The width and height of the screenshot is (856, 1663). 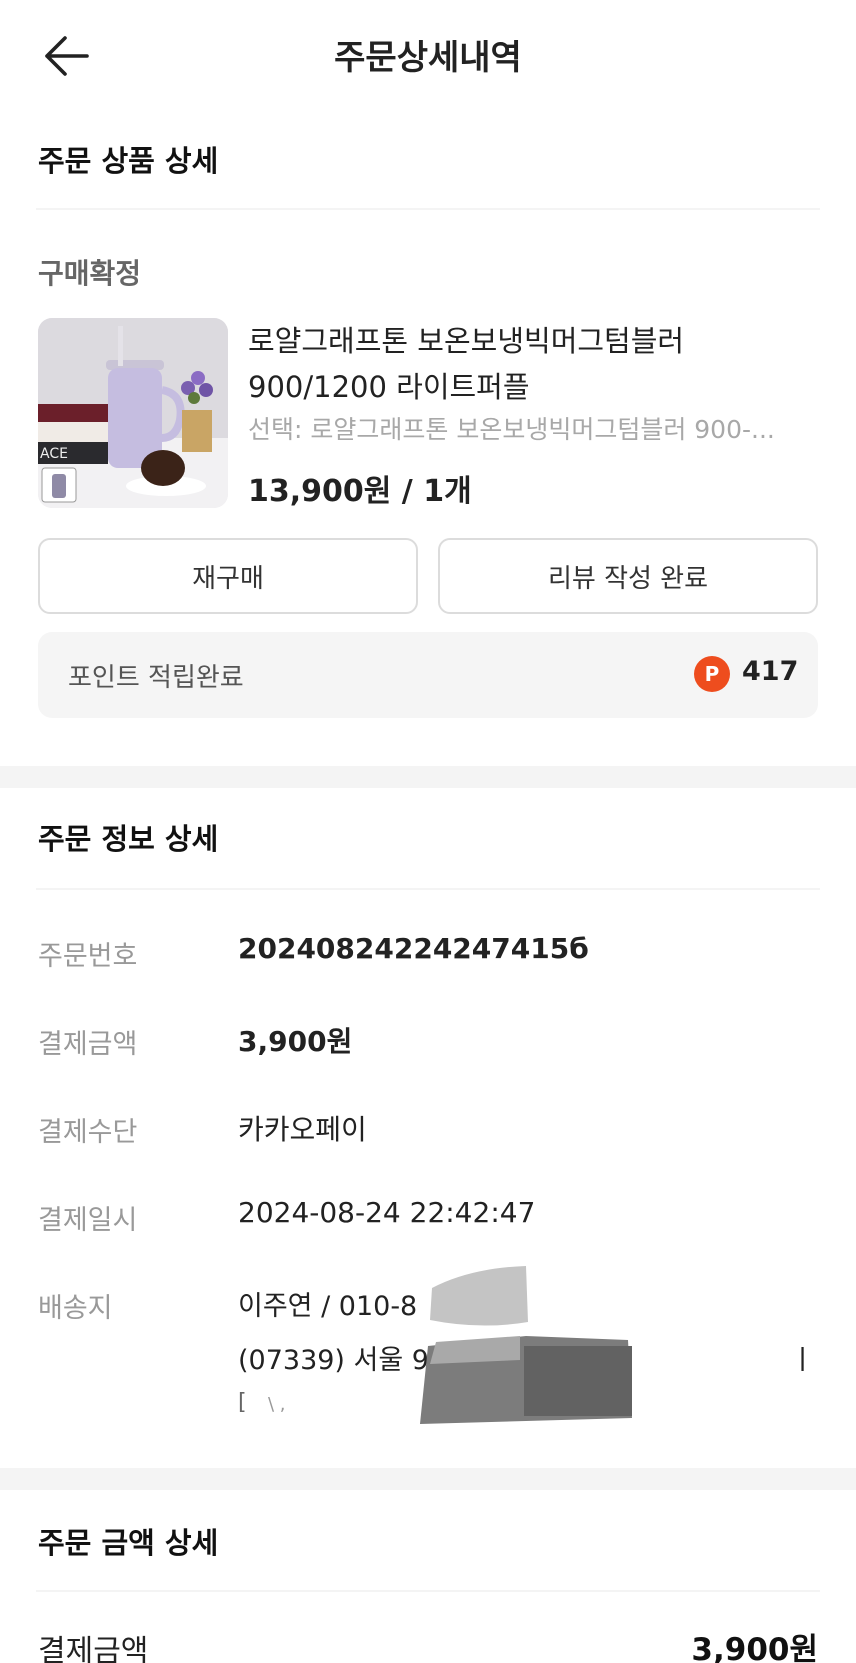 I want to click on review-complete-button: 리뷰 작성 완료, so click(x=628, y=576).